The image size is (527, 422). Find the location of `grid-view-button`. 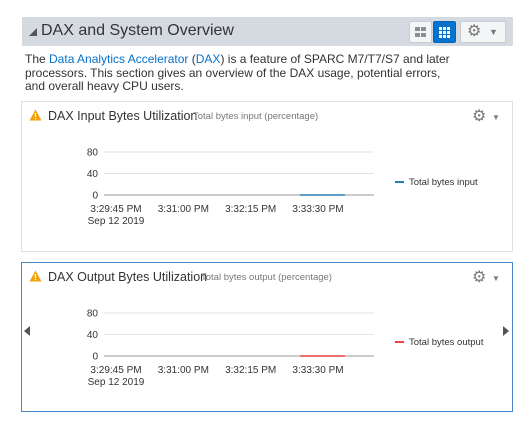

grid-view-button is located at coordinates (420, 32).